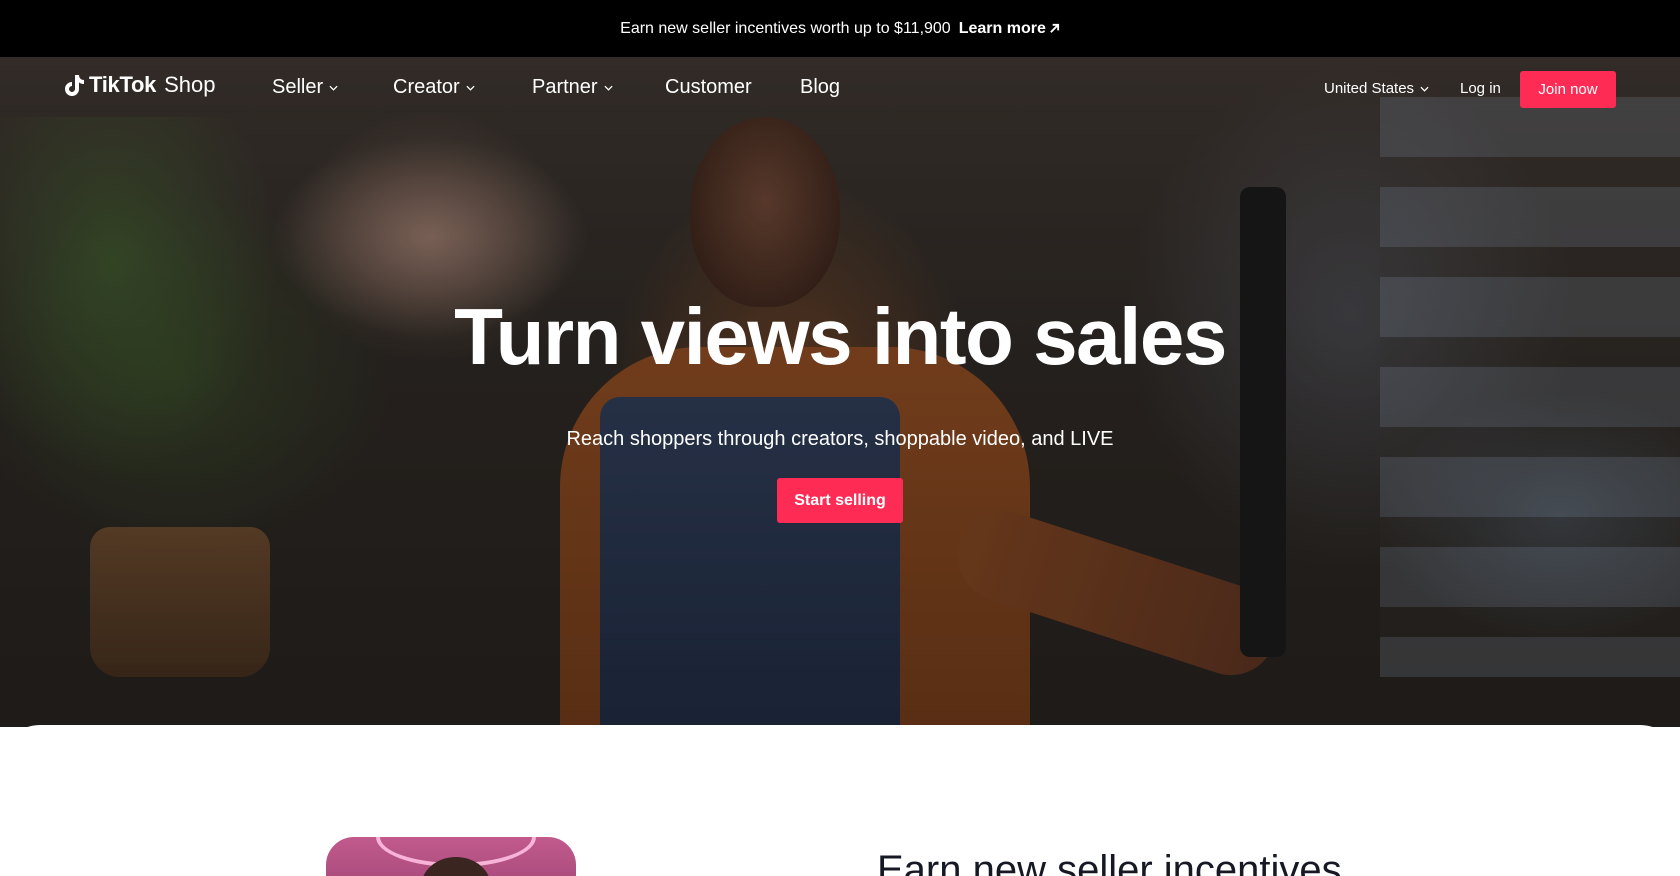  I want to click on nav-item-label: Creator, so click(426, 87).